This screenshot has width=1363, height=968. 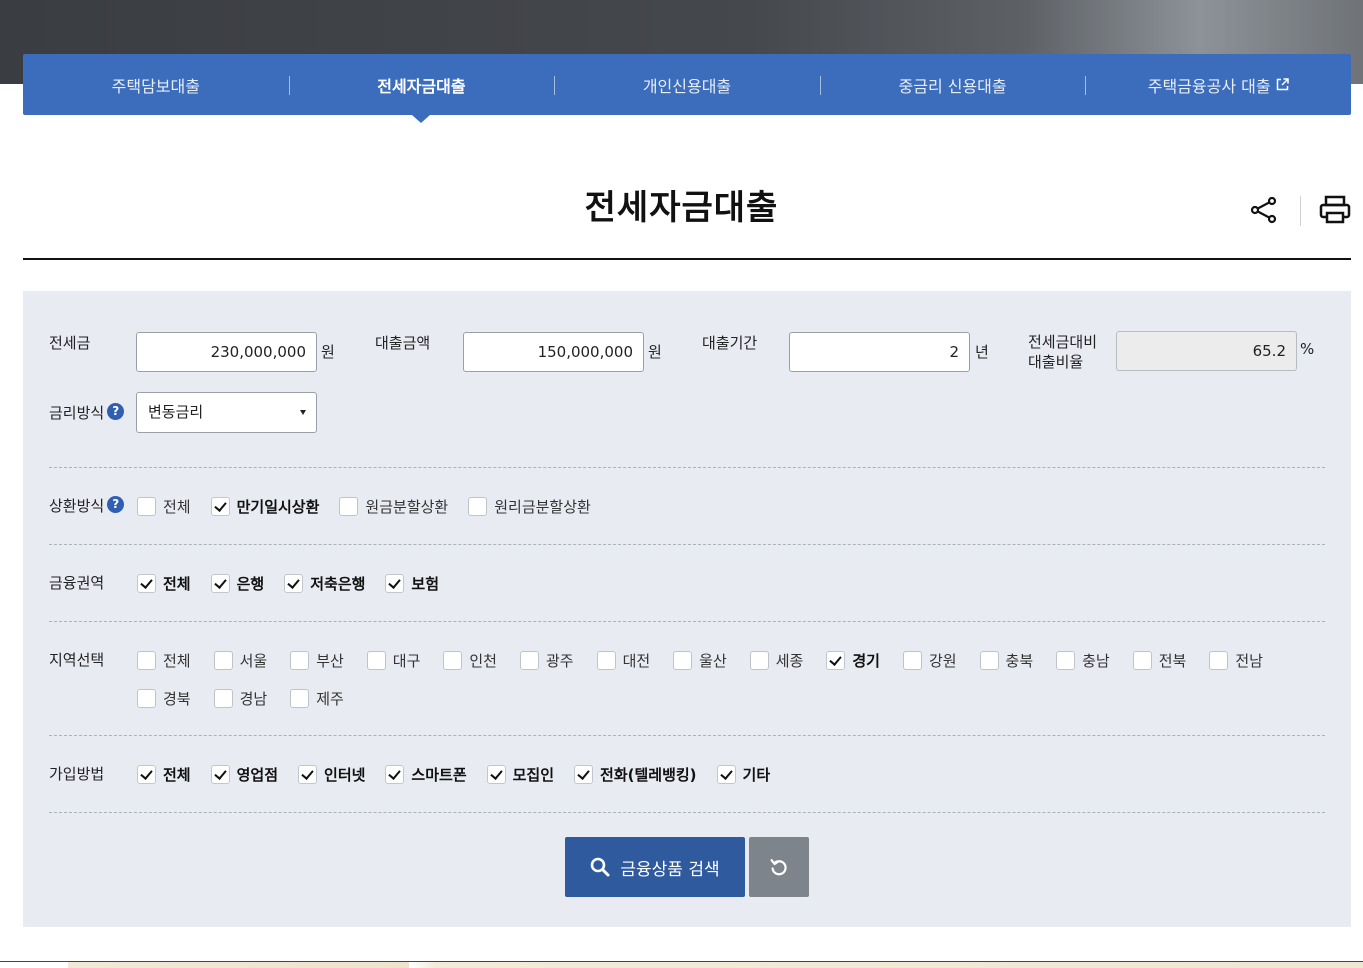 I want to click on option-label: 부산, so click(x=330, y=660).